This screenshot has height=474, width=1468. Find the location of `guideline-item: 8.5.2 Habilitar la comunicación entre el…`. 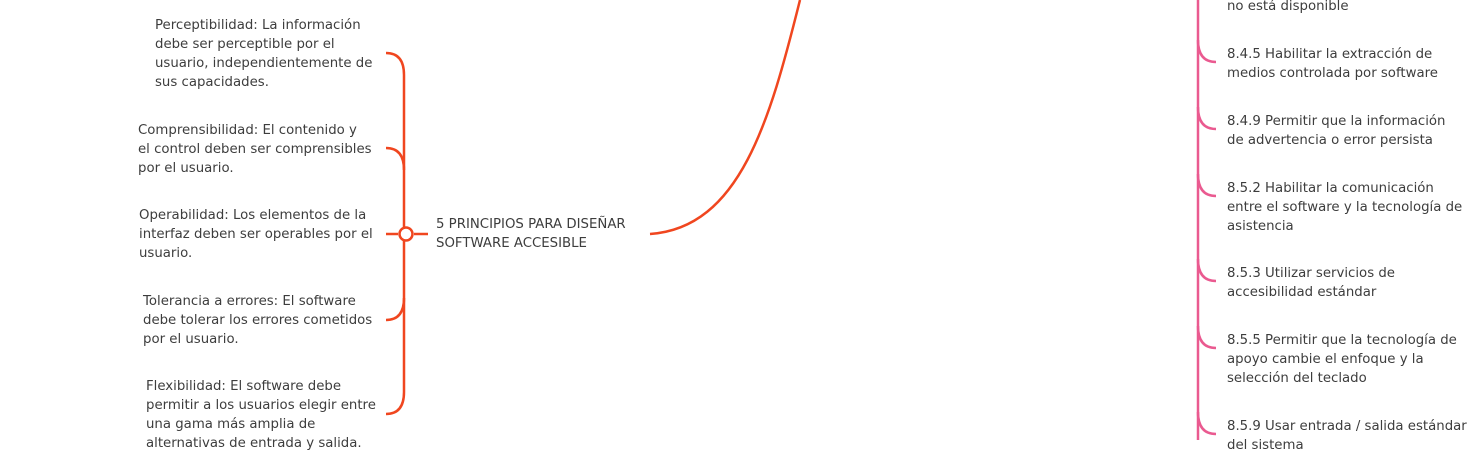

guideline-item: 8.5.2 Habilitar la comunicación entre el… is located at coordinates (1344, 207).